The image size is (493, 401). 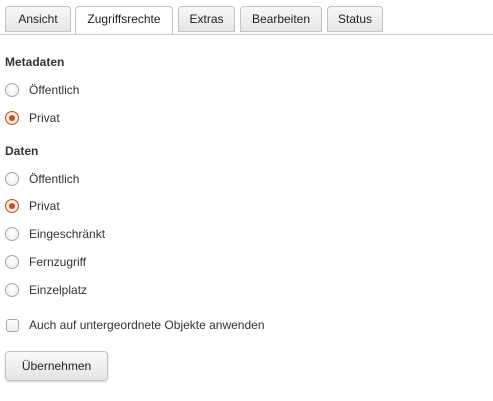 I want to click on data-private-radio, so click(x=12, y=206).